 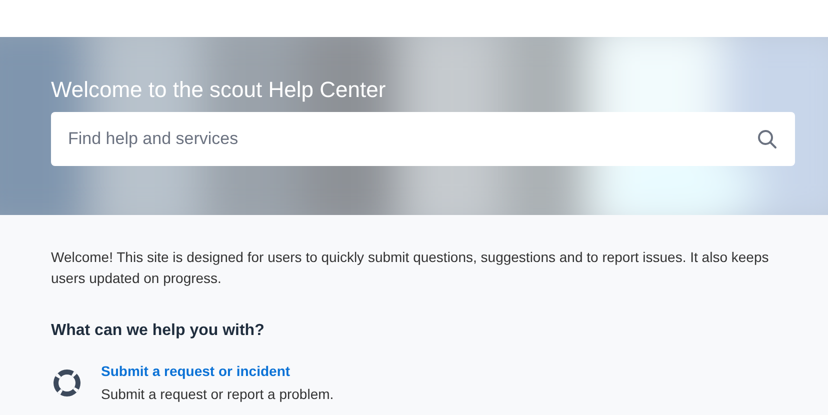 What do you see at coordinates (217, 394) in the screenshot?
I see `item-description: Submit a request or report a problem.` at bounding box center [217, 394].